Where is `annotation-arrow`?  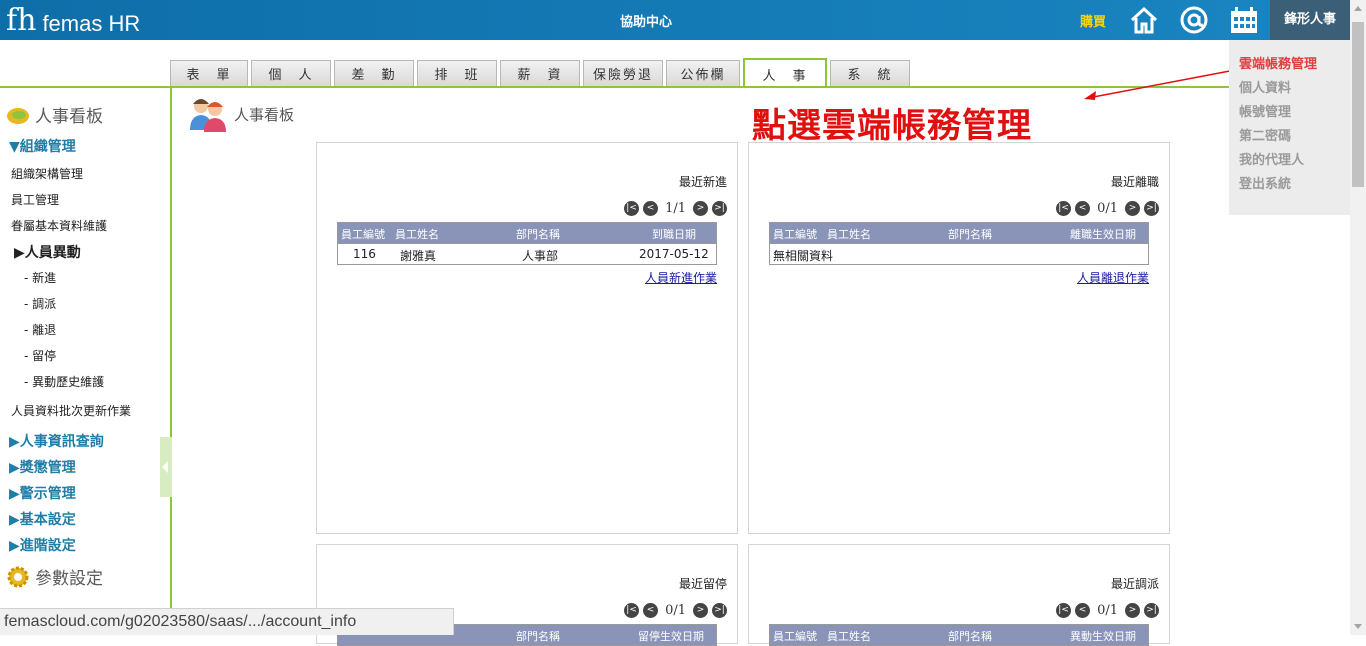 annotation-arrow is located at coordinates (1160, 84).